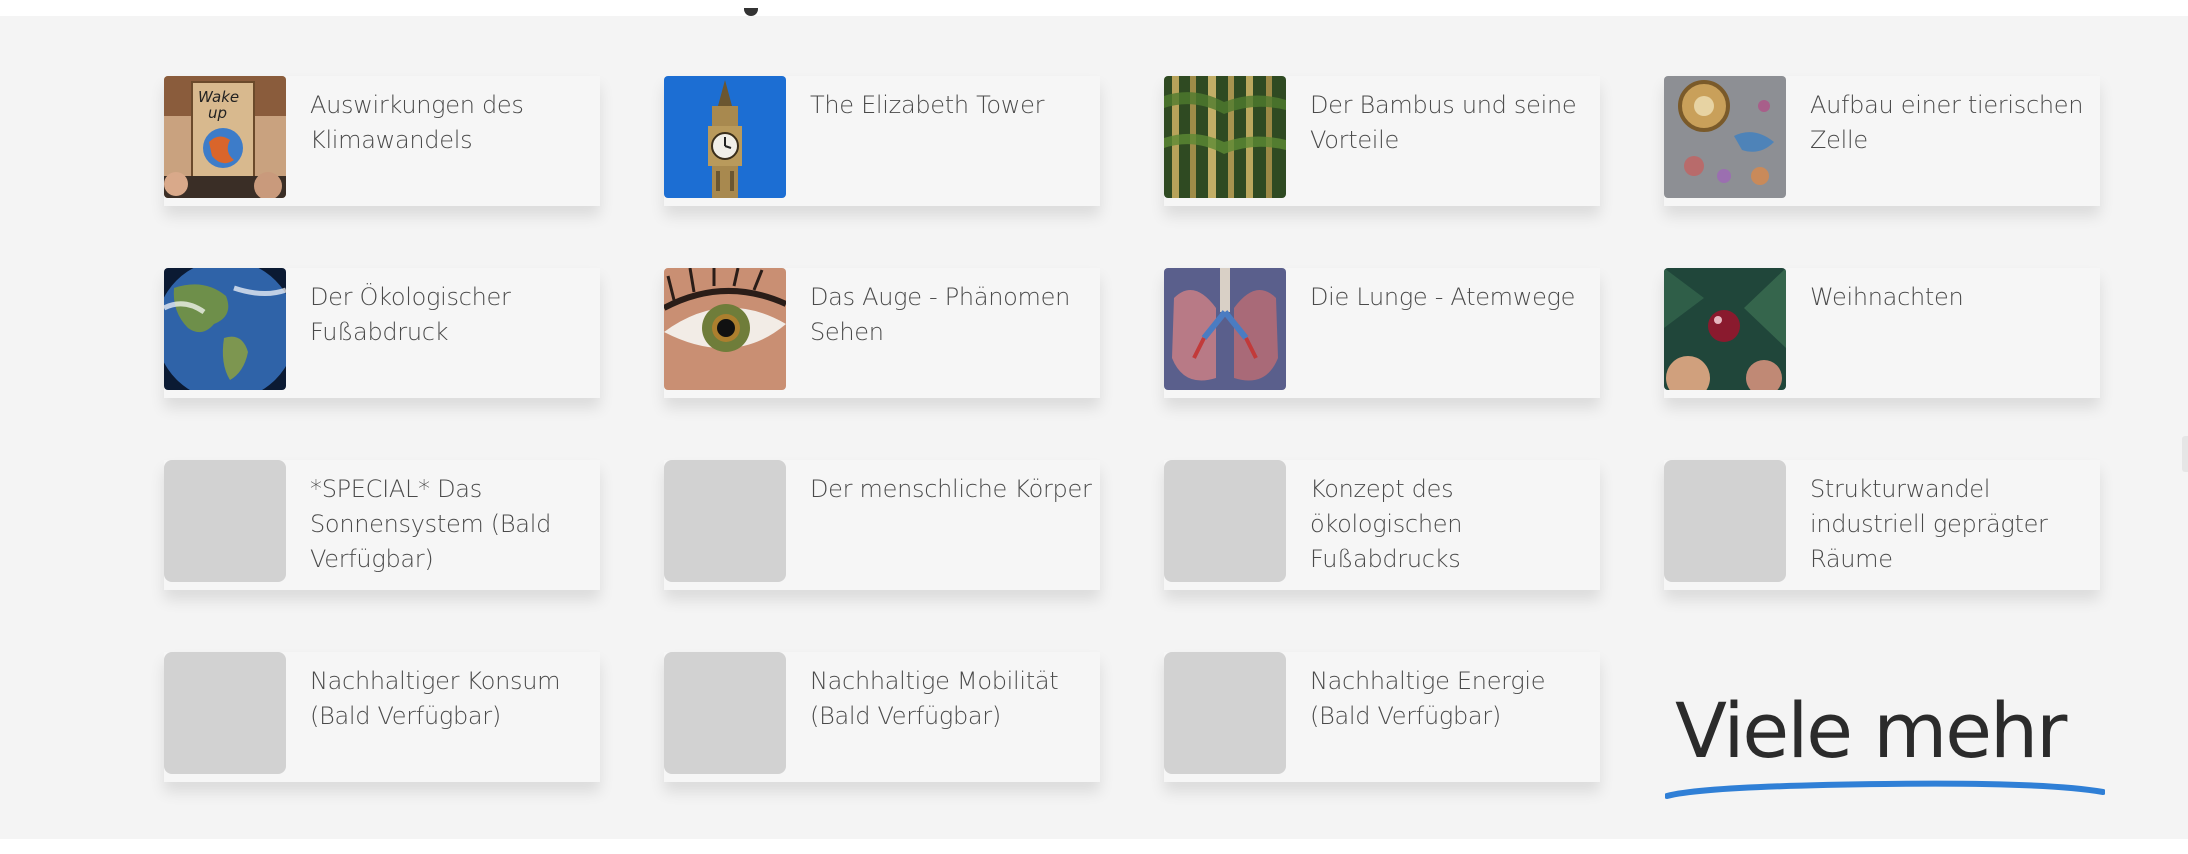  What do you see at coordinates (927, 105) in the screenshot?
I see `topic-title: The Elizabeth Tower` at bounding box center [927, 105].